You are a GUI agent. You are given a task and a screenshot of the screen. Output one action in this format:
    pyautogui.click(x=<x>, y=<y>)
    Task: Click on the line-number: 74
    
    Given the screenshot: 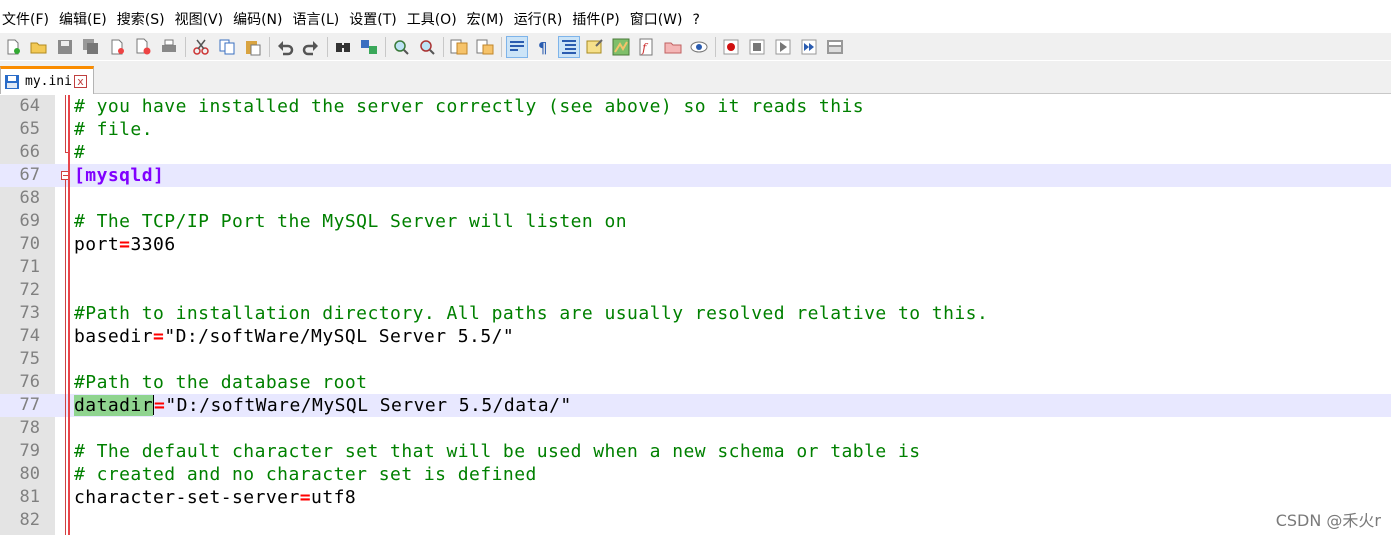 What is the action you would take?
    pyautogui.click(x=29, y=336)
    